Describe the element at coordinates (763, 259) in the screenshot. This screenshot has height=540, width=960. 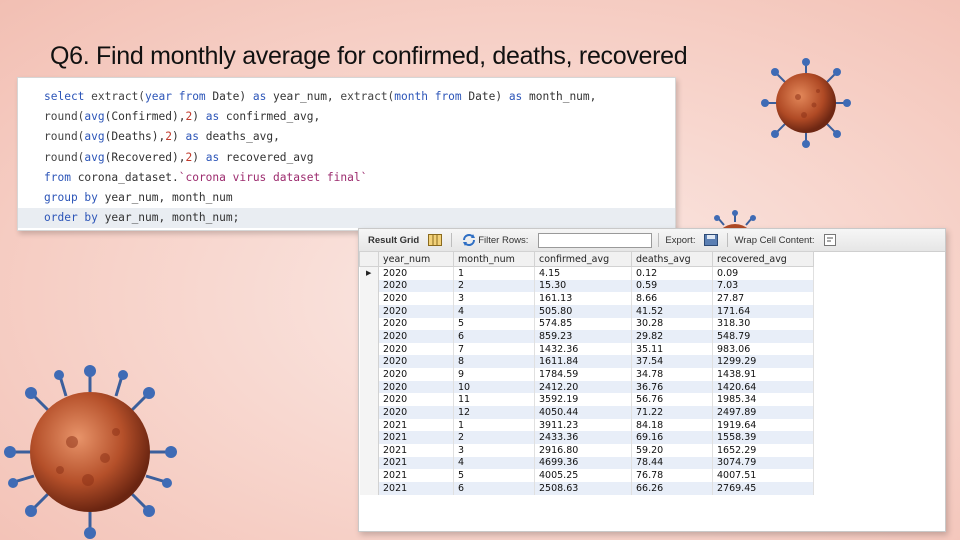
I see `column-header: recovered_avg` at that location.